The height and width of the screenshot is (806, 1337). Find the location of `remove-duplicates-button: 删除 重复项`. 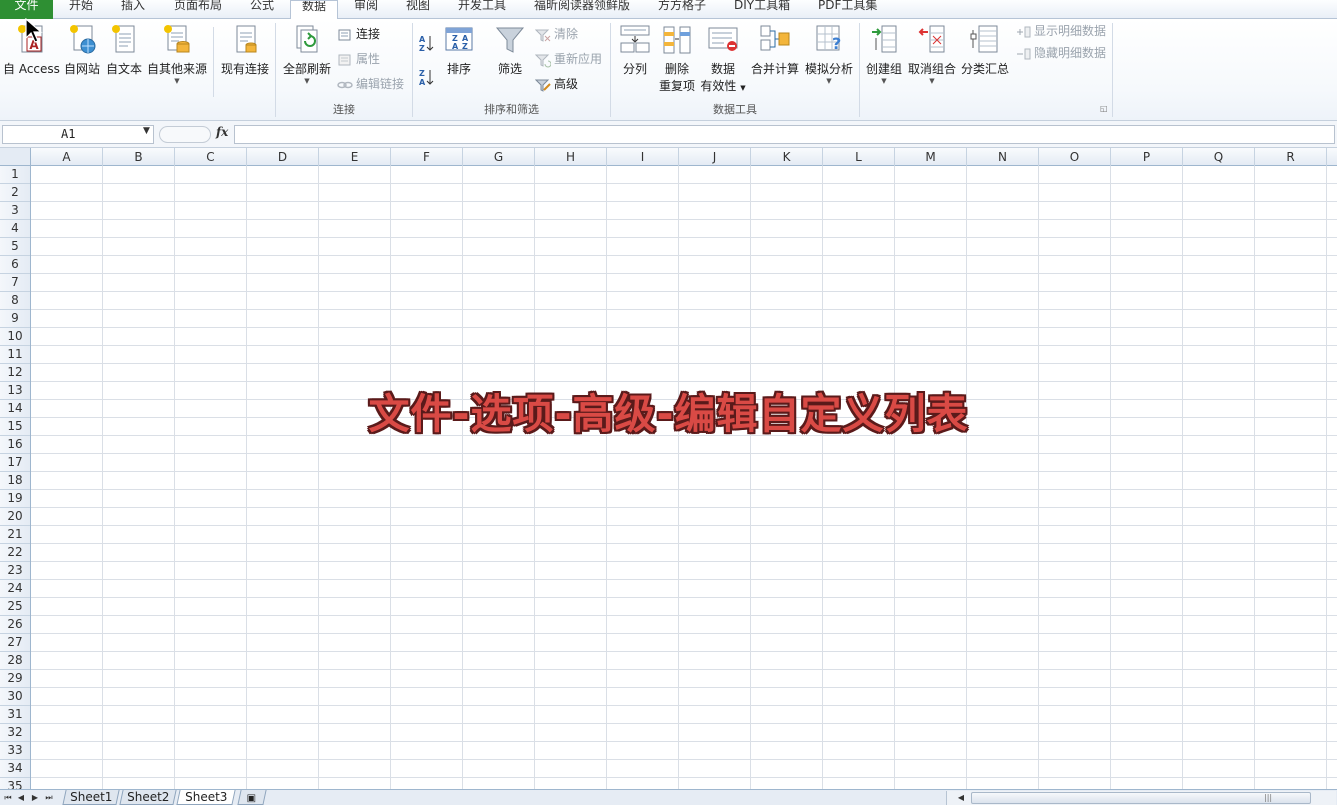

remove-duplicates-button: 删除 重复项 is located at coordinates (677, 58).